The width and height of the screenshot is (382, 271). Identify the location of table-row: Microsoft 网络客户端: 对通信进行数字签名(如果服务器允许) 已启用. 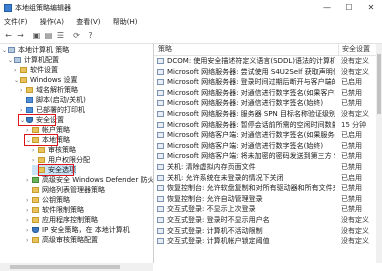
(268, 135).